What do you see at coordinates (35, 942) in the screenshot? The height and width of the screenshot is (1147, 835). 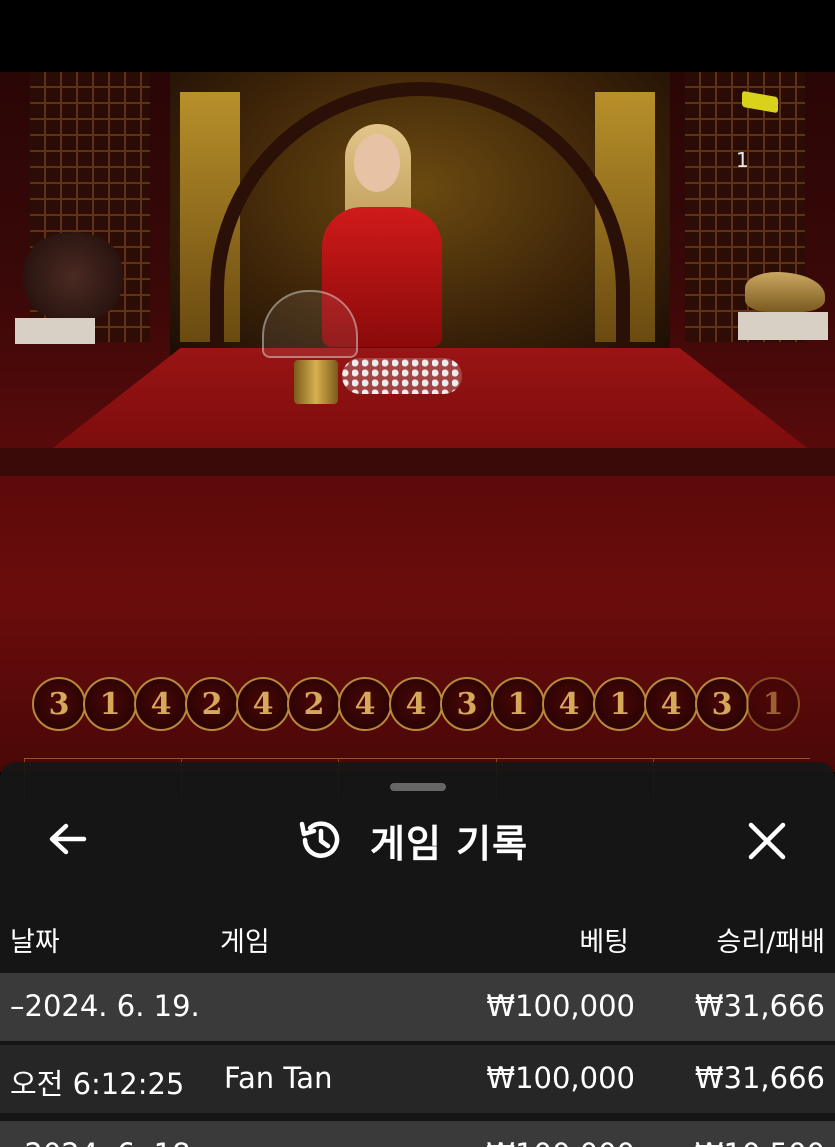 I see `column-date: 날짜` at bounding box center [35, 942].